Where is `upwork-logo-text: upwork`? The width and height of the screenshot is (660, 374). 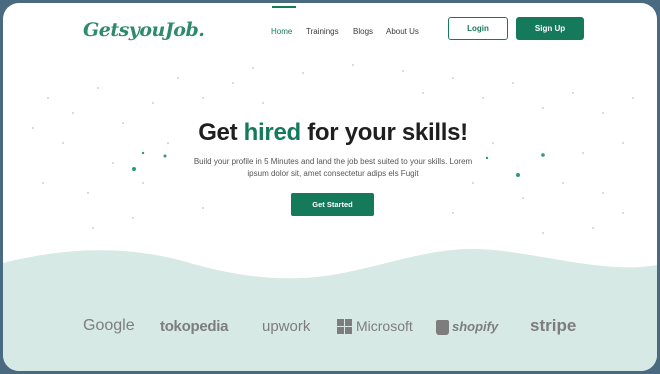 upwork-logo-text: upwork is located at coordinates (286, 326).